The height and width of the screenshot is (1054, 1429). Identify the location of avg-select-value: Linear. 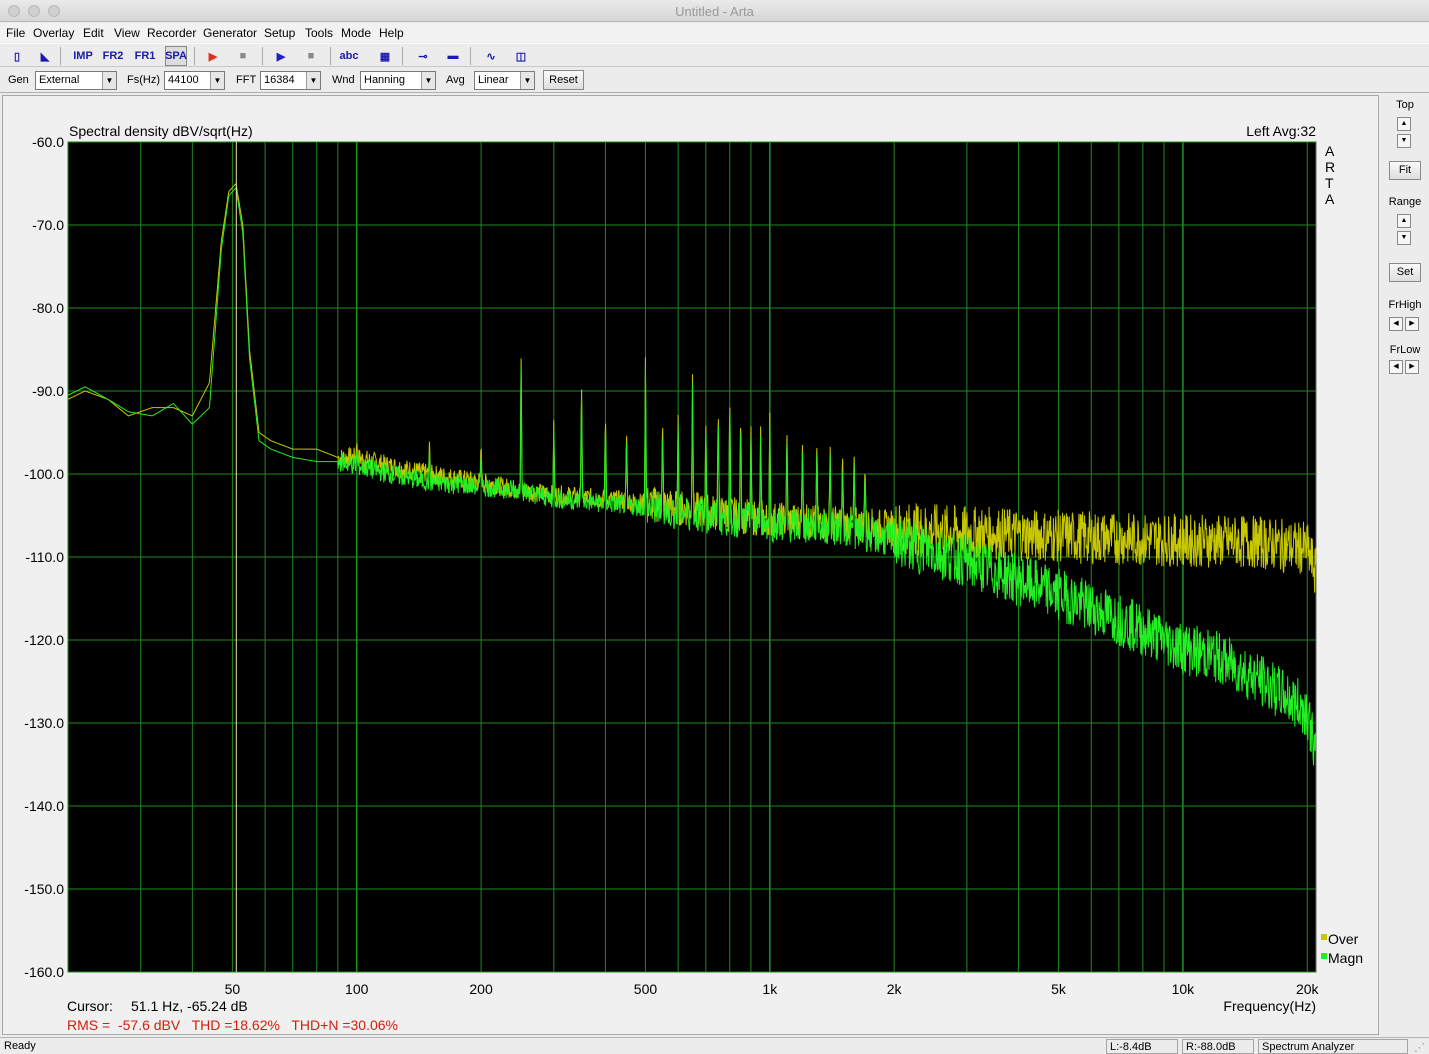
(493, 80).